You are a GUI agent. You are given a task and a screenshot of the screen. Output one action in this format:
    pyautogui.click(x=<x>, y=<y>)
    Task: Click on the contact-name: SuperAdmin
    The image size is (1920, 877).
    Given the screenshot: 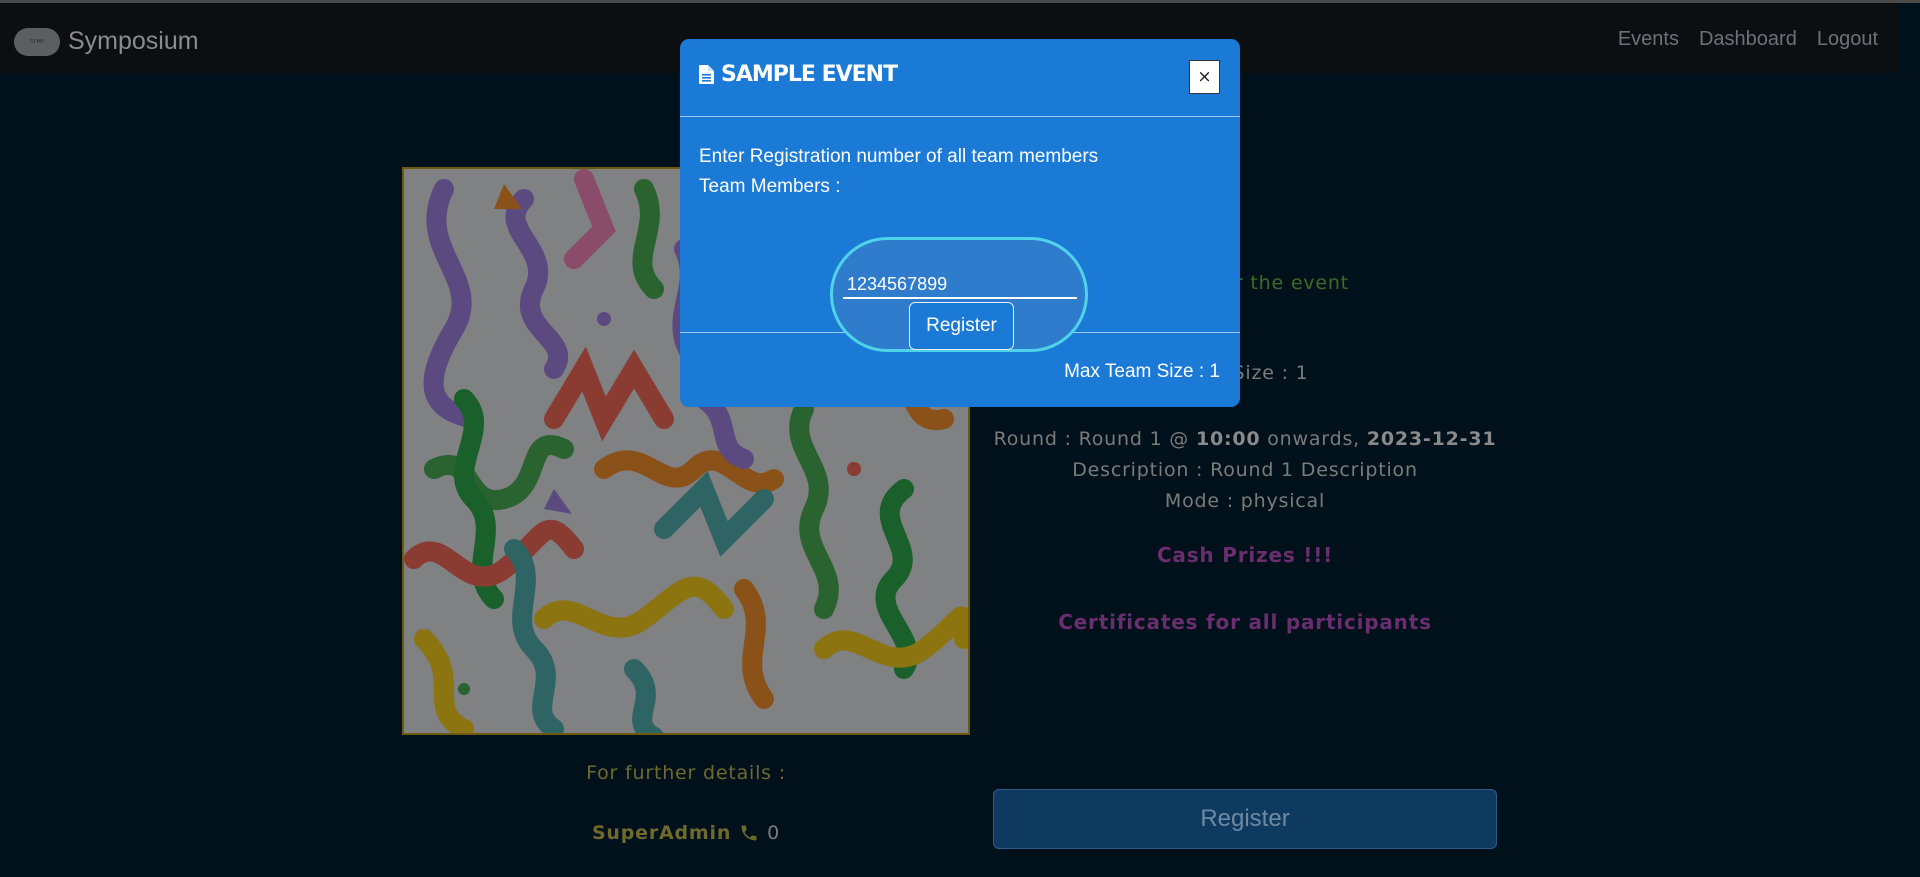 What is the action you would take?
    pyautogui.click(x=661, y=833)
    